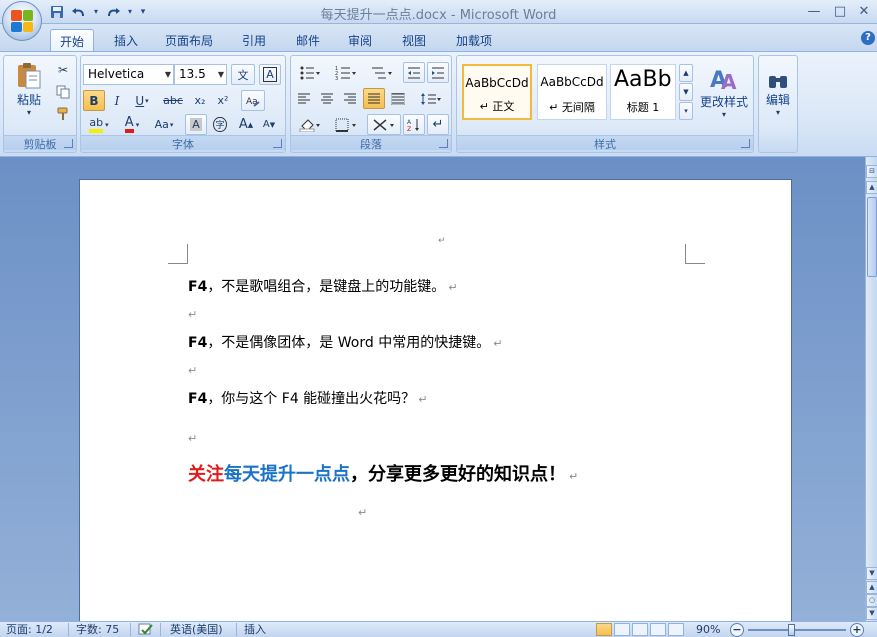  Describe the element at coordinates (323, 286) in the screenshot. I see `doc-line-1: F4，不是歌唱组合，是键盘上的功能键。 ↵` at that location.